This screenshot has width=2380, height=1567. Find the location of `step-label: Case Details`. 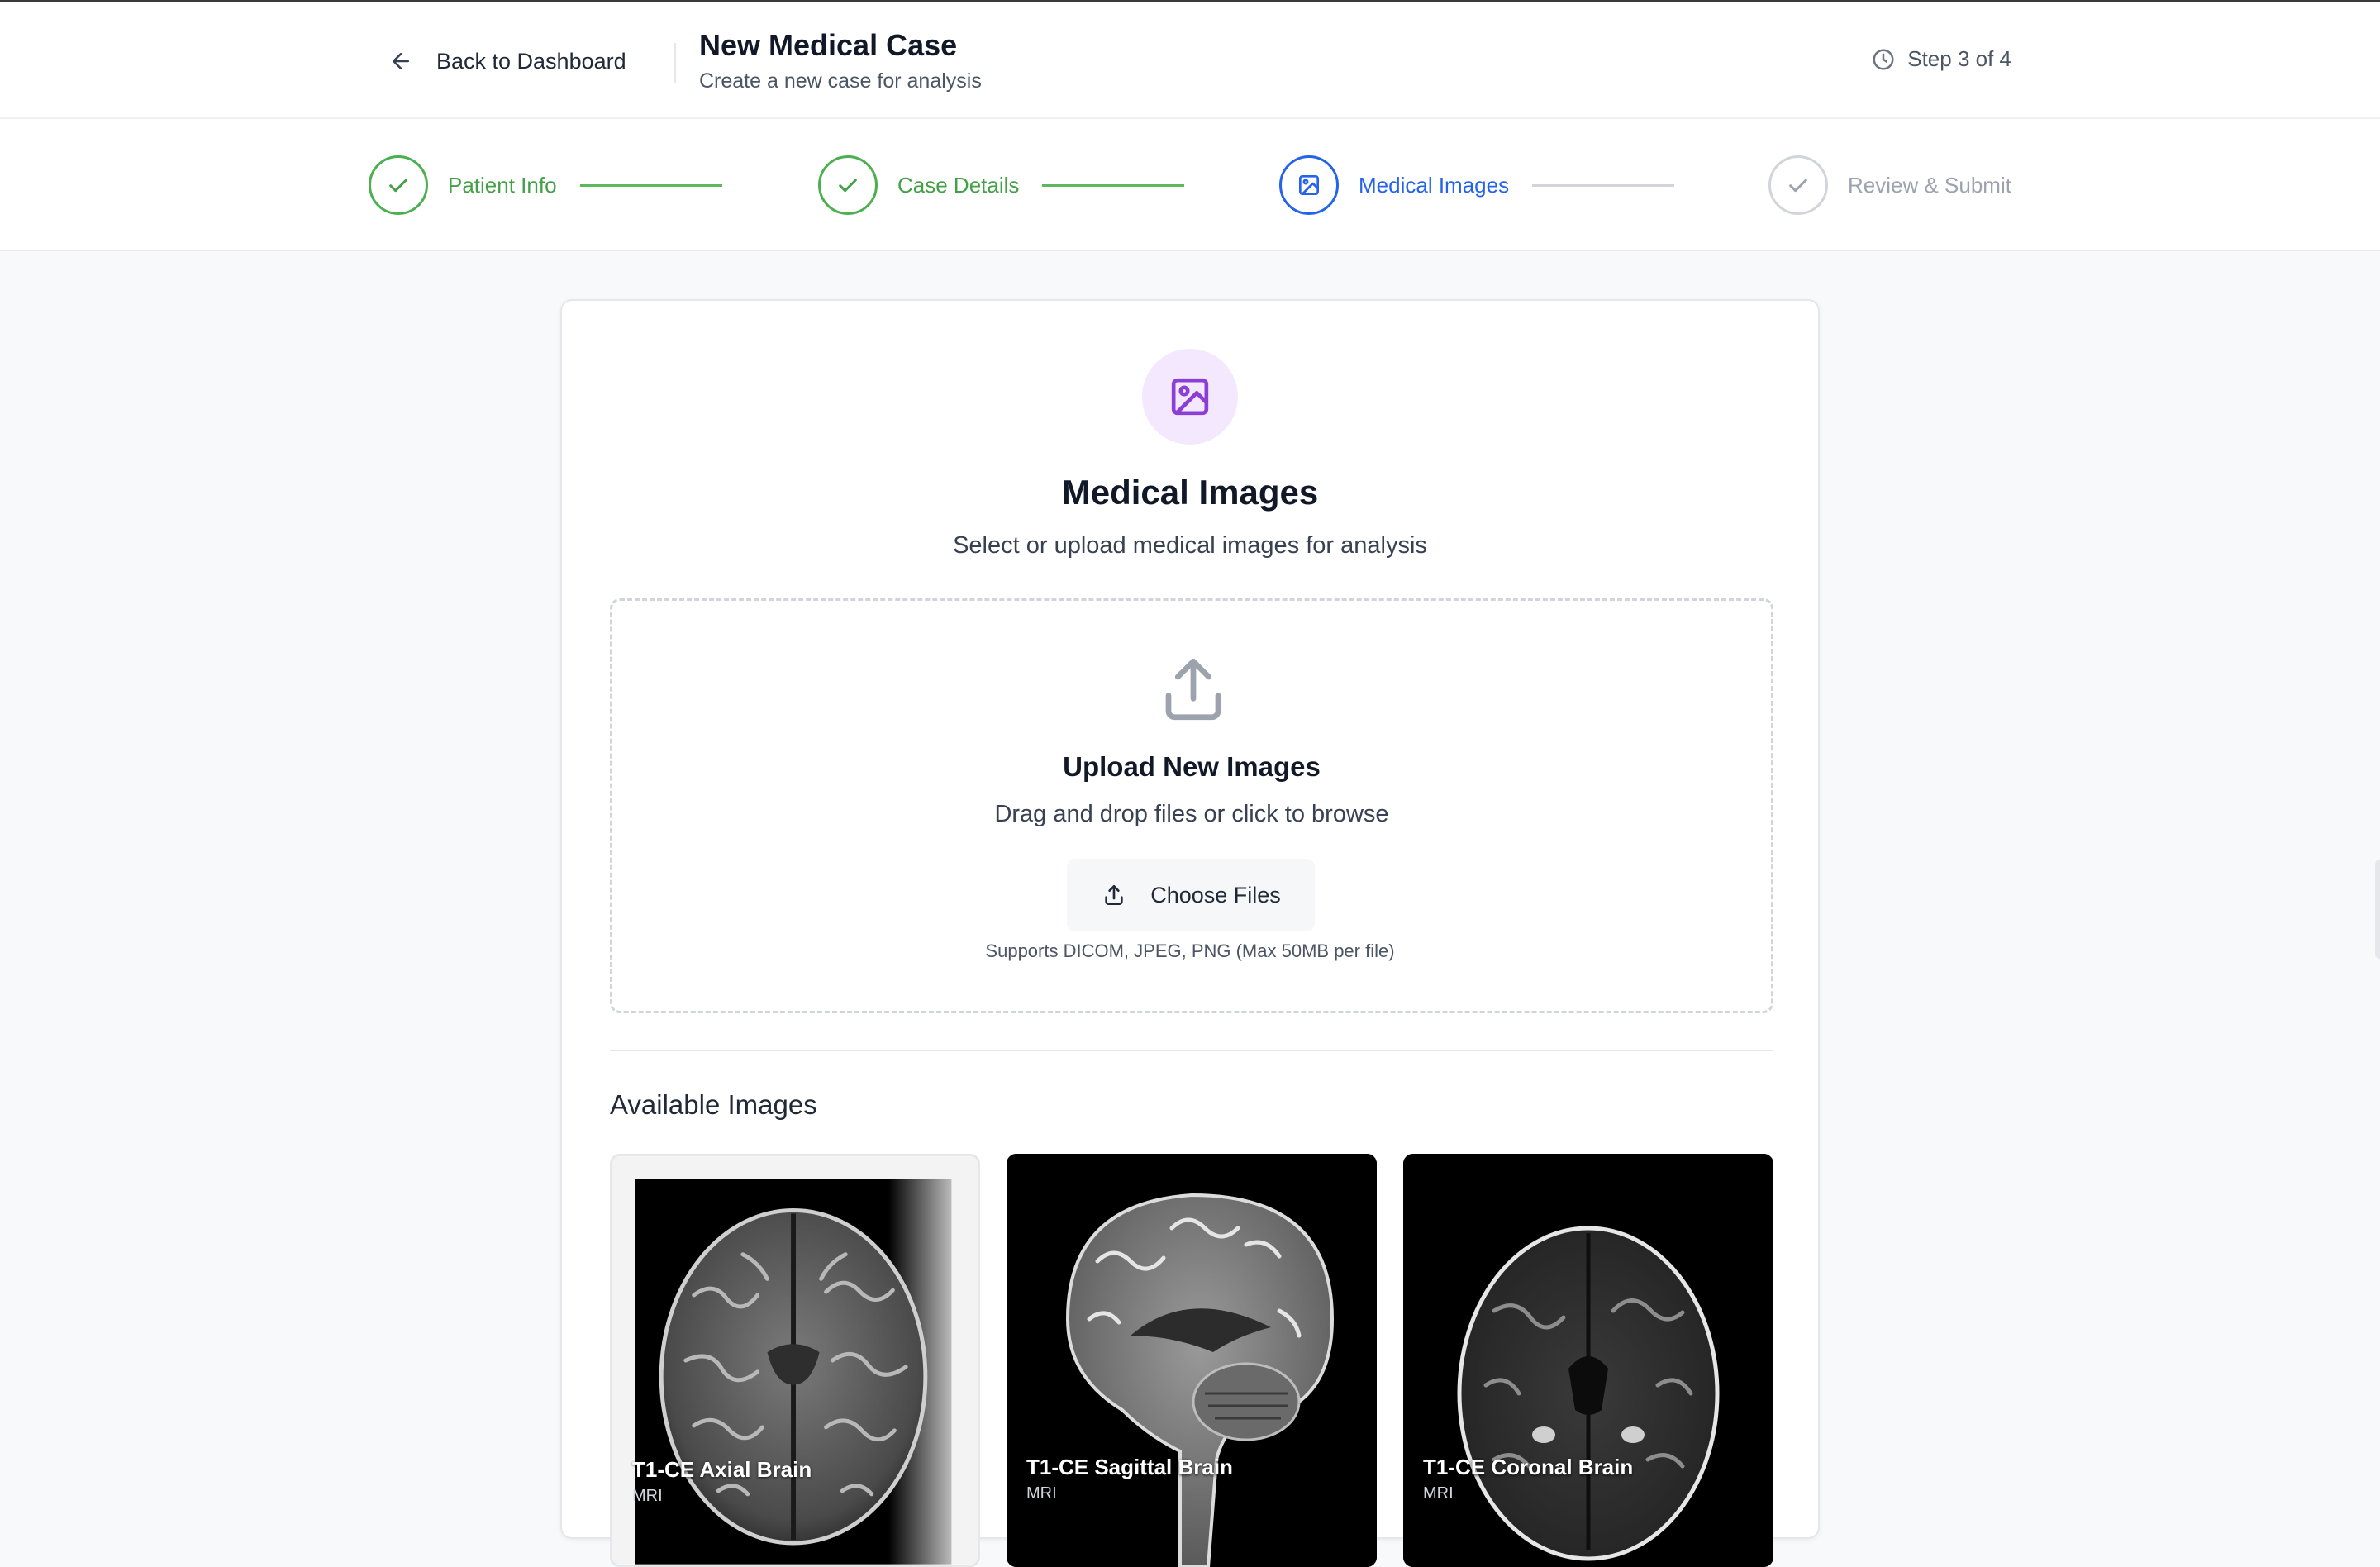

step-label: Case Details is located at coordinates (958, 185).